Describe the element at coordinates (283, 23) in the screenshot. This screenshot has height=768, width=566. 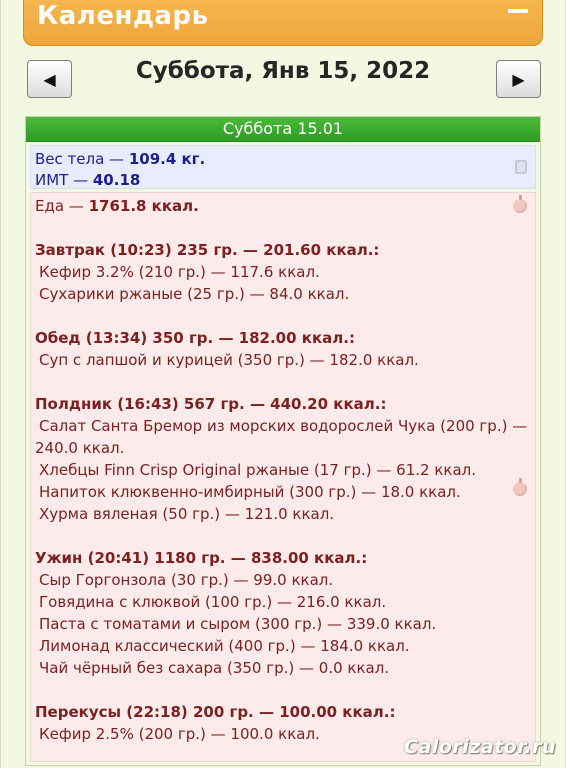
I see `calendar-header: Календарь` at that location.